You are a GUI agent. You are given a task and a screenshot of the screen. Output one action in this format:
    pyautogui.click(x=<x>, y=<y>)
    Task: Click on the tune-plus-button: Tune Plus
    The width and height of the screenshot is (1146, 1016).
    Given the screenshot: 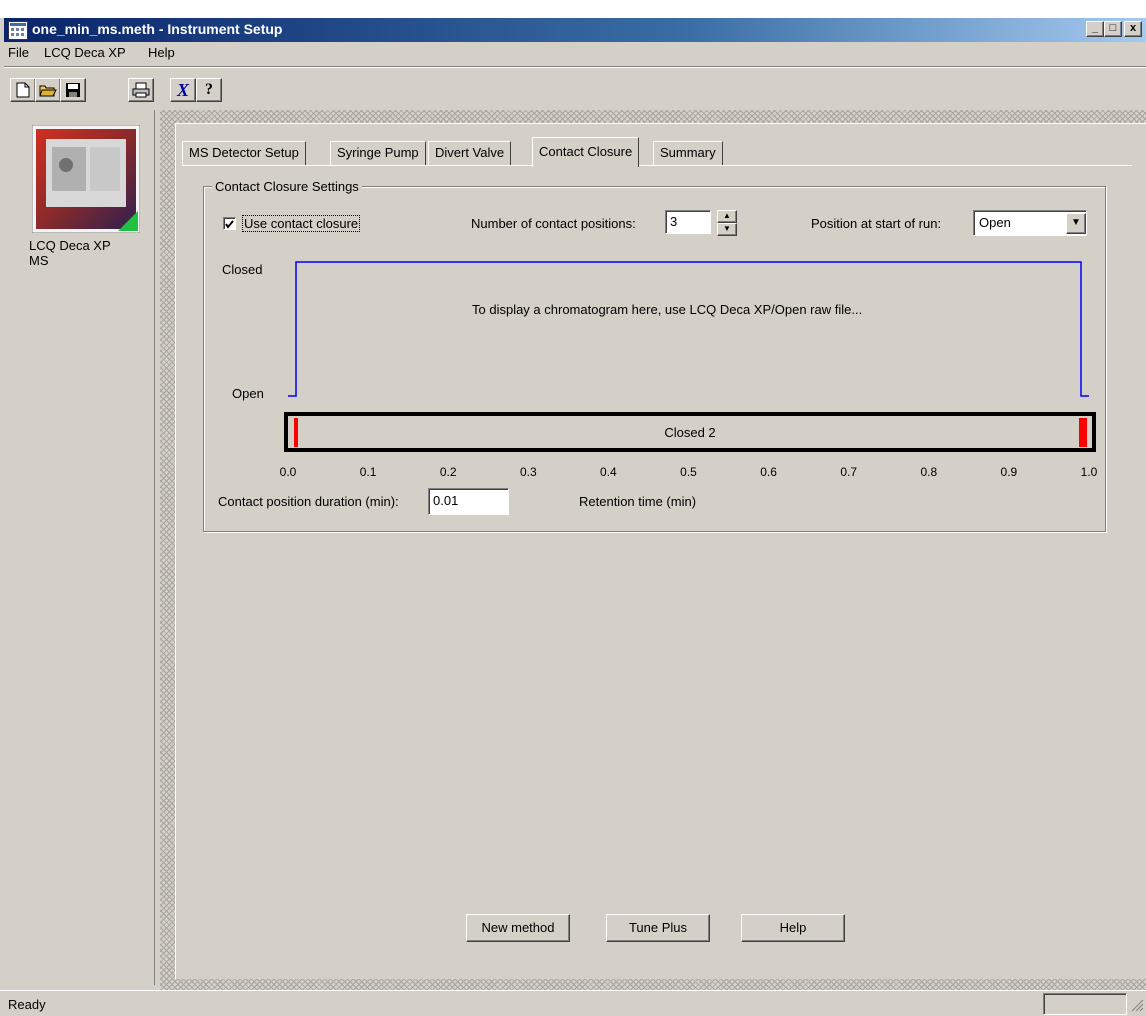 What is the action you would take?
    pyautogui.click(x=658, y=928)
    